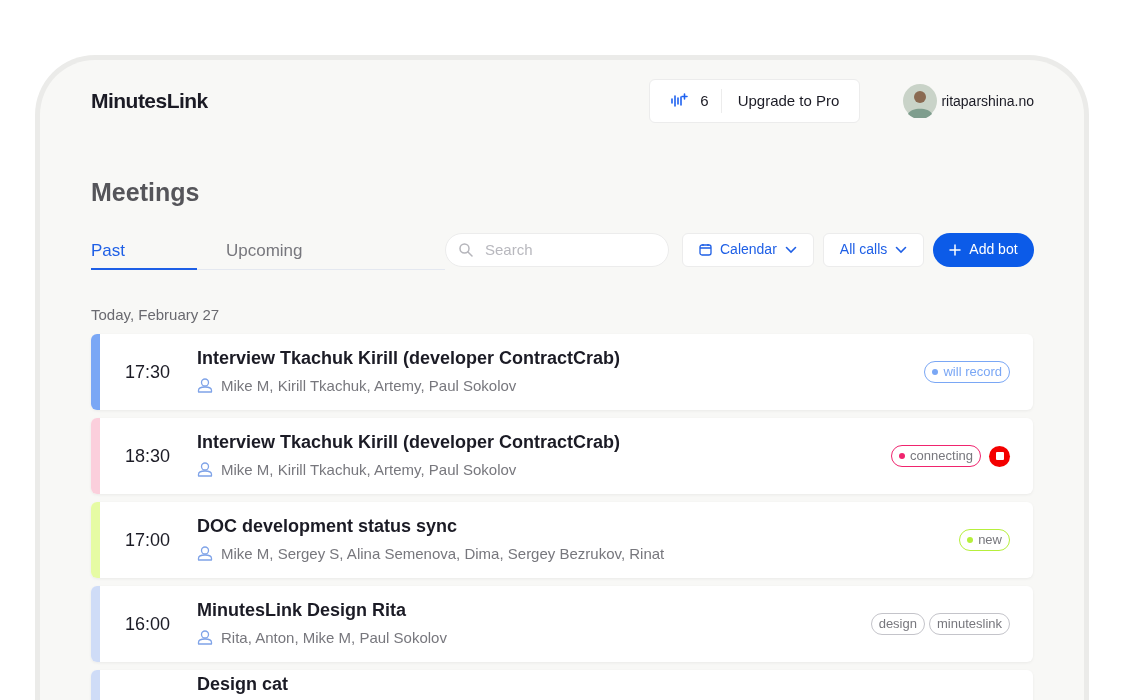 This screenshot has width=1124, height=700. I want to click on meeting-title: MinutesLink Design Rita, so click(302, 610).